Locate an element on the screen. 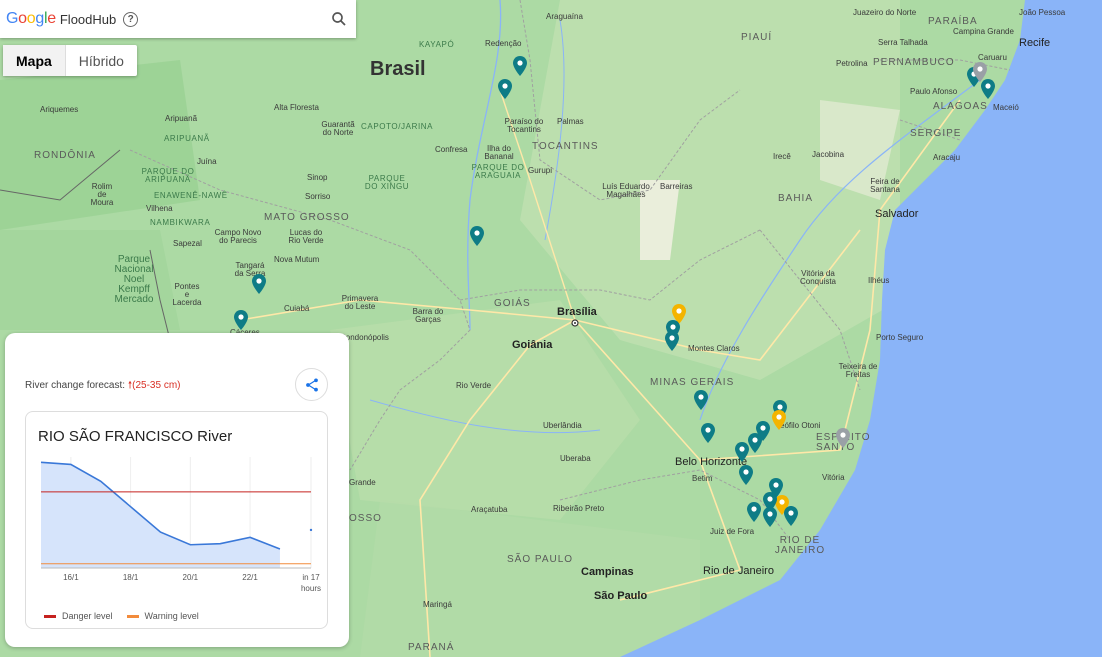 The width and height of the screenshot is (1102, 657). city-label: Porto Seguro is located at coordinates (900, 337).